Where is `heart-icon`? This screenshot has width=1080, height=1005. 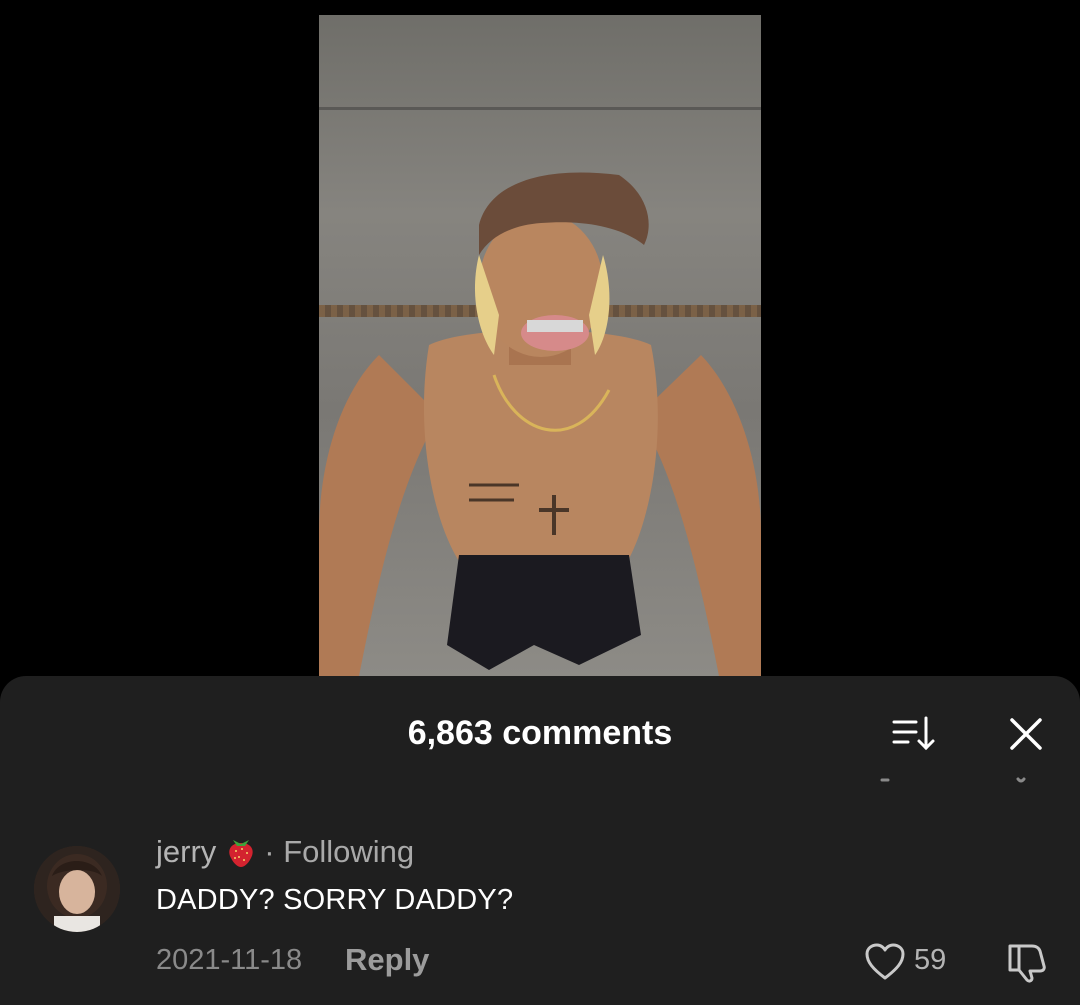 heart-icon is located at coordinates (885, 962).